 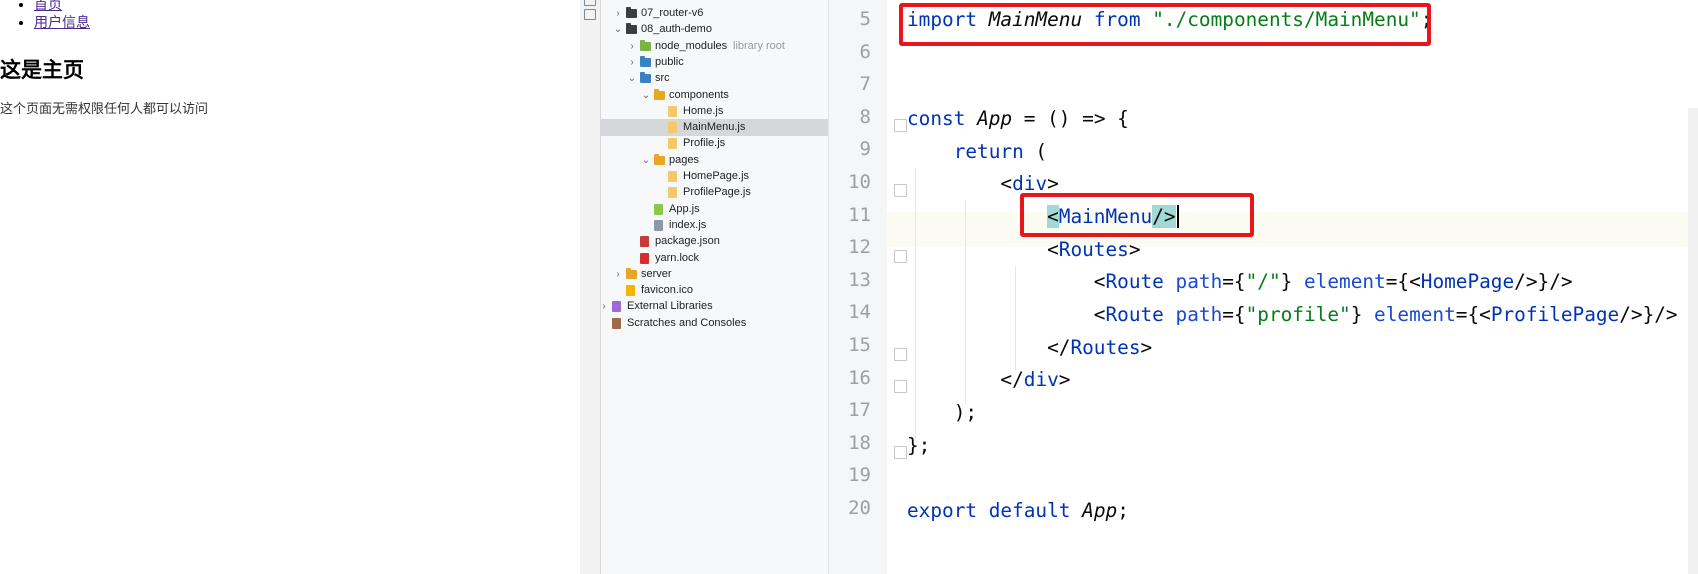 What do you see at coordinates (1018, 118) in the screenshot?
I see `code-line-8: const App = () => {` at bounding box center [1018, 118].